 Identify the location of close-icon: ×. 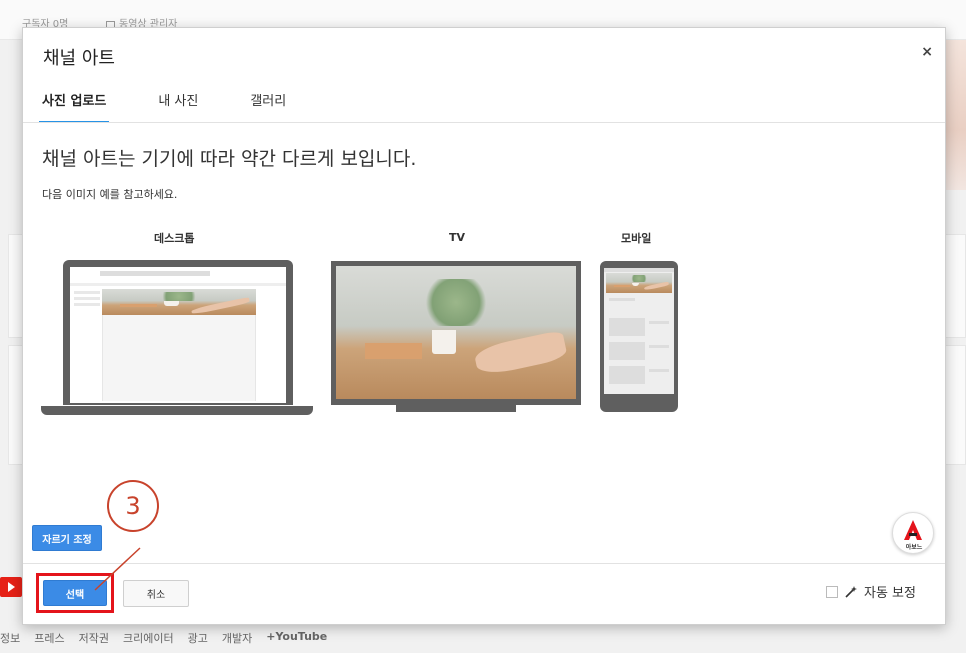
(927, 52).